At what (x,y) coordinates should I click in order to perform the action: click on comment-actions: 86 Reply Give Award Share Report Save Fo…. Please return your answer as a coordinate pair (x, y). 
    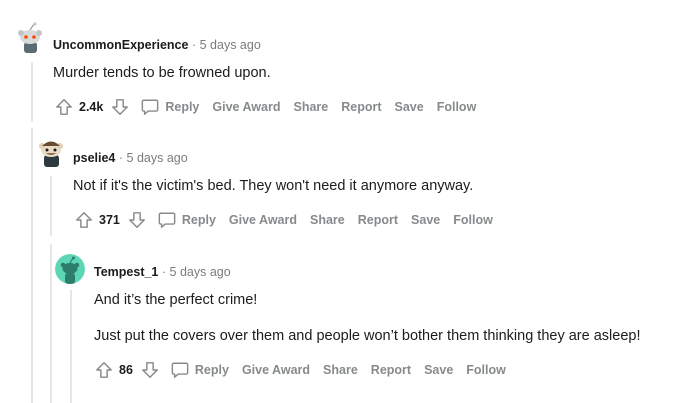
    Looking at the image, I should click on (306, 370).